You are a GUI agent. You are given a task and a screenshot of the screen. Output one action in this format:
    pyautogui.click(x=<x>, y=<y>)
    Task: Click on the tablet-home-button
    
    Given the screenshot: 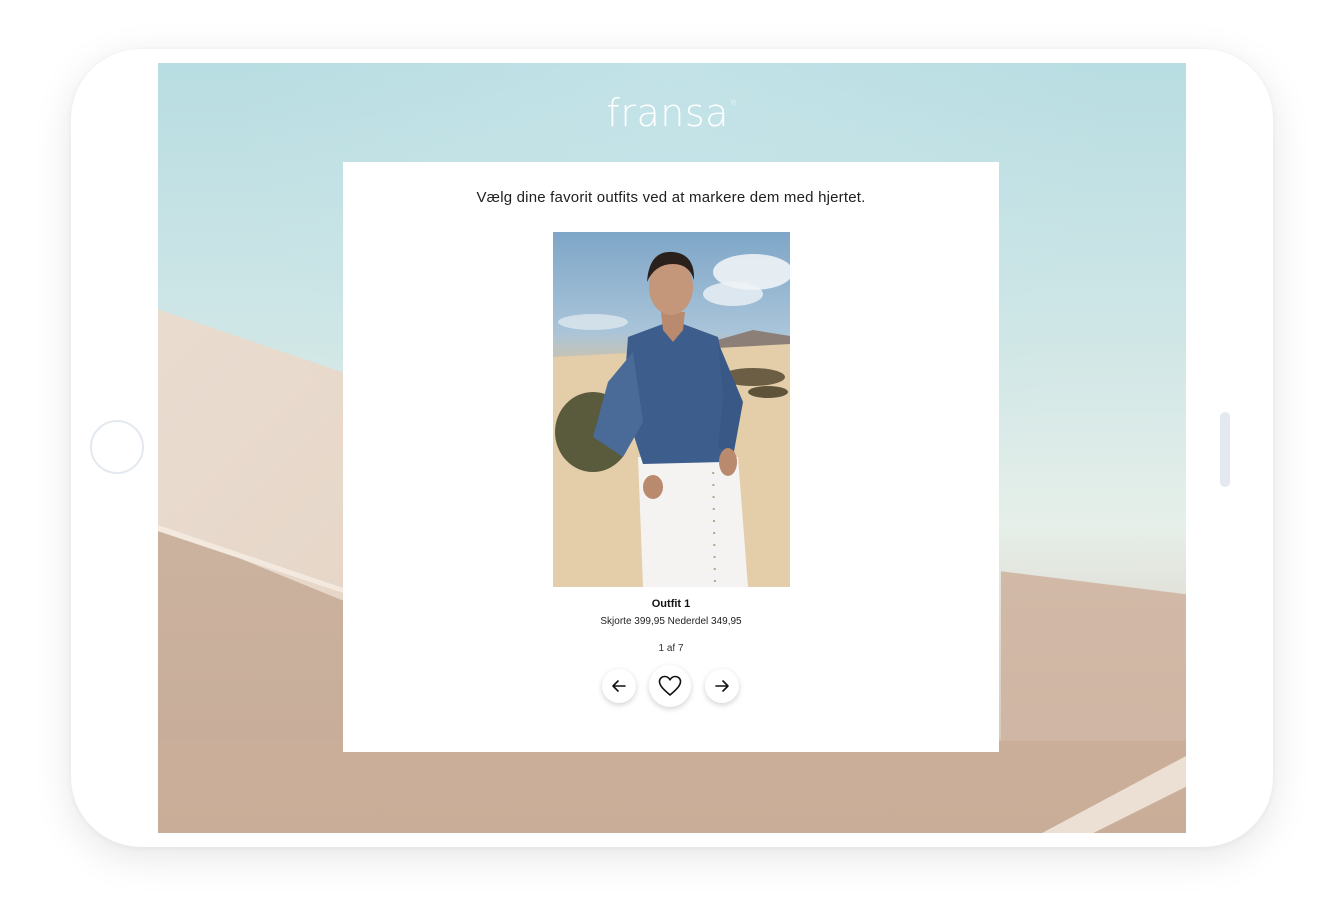 What is the action you would take?
    pyautogui.click(x=117, y=447)
    